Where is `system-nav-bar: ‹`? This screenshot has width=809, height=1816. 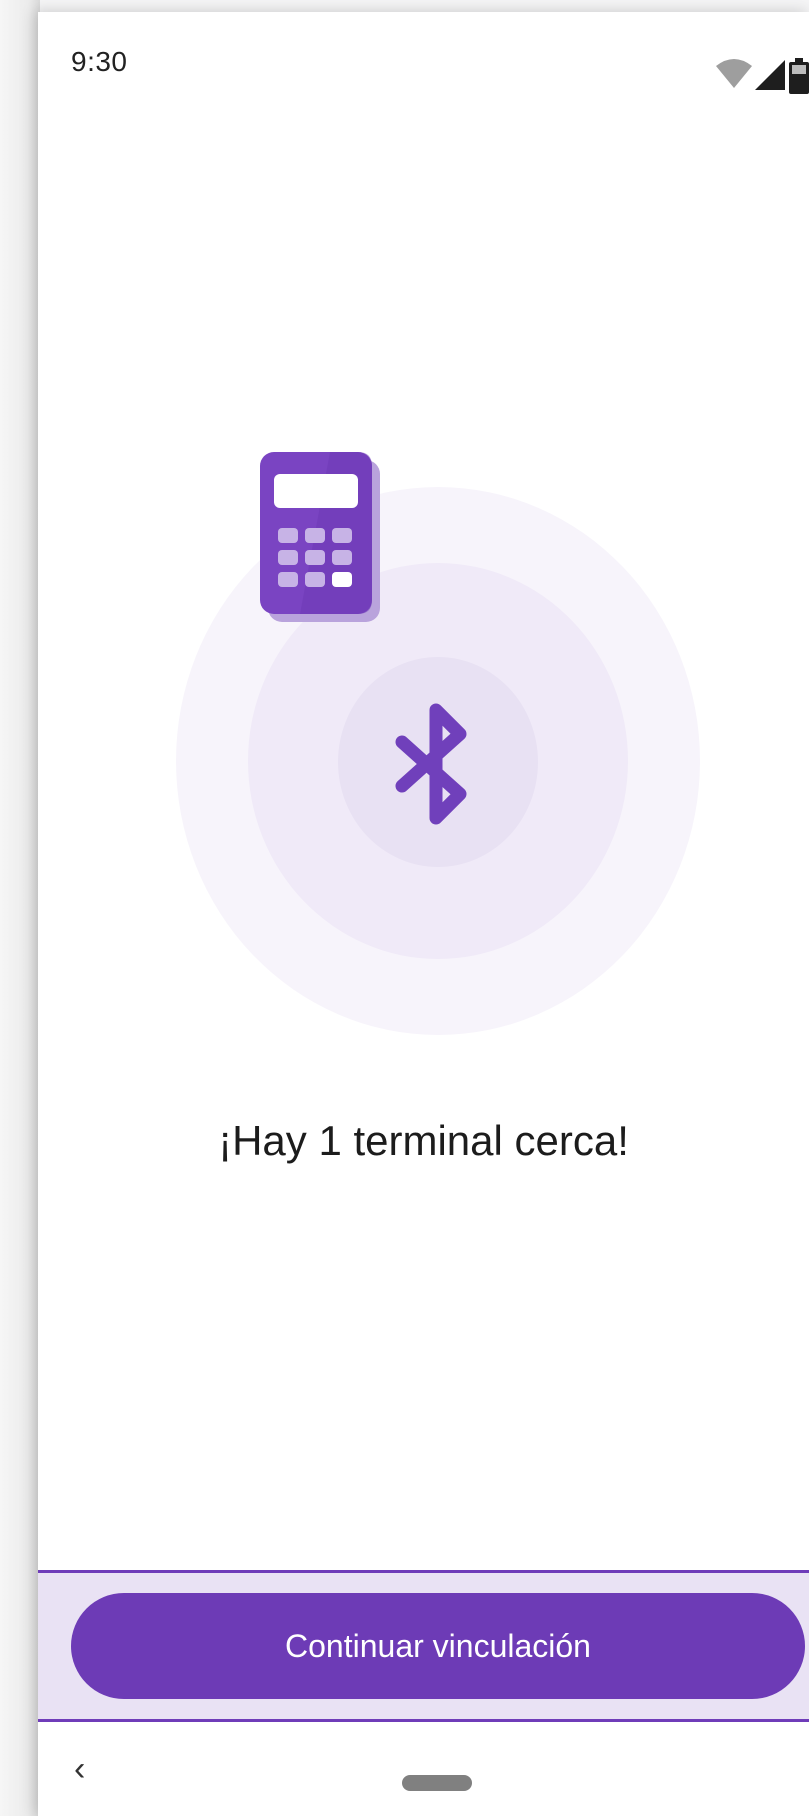 system-nav-bar: ‹ is located at coordinates (423, 1784).